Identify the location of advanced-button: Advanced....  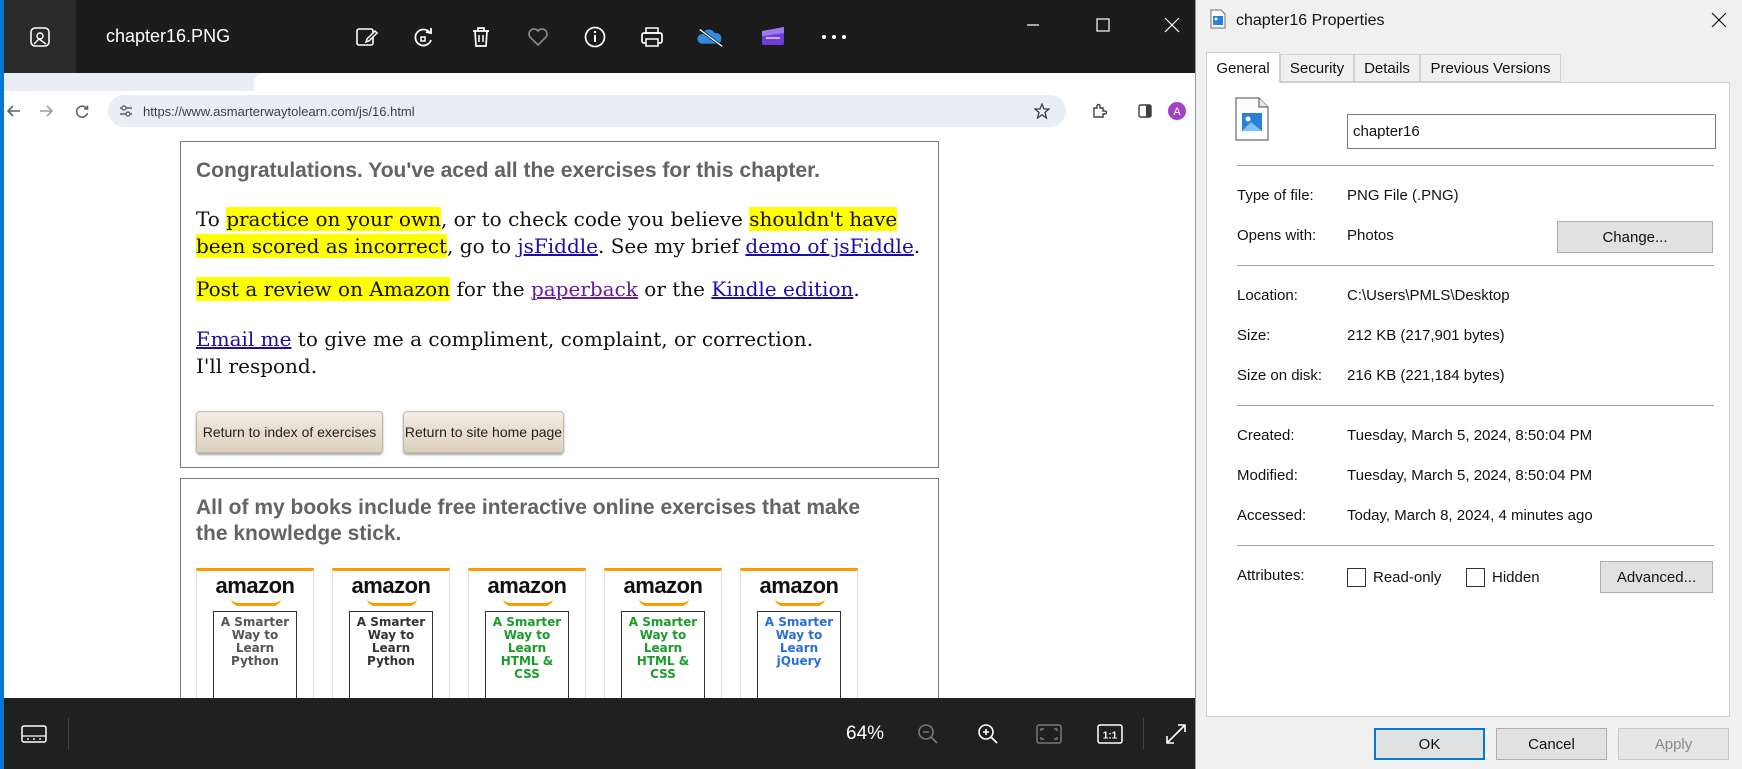
(1656, 577).